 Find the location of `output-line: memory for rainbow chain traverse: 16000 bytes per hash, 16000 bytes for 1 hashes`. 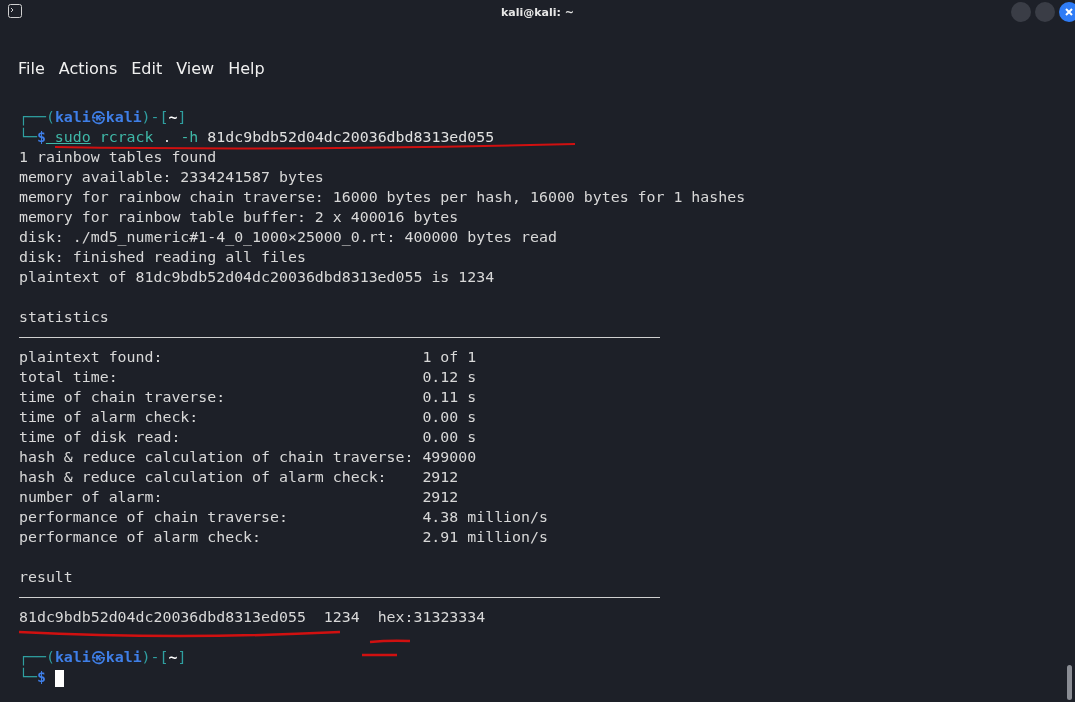

output-line: memory for rainbow chain traverse: 16000 bytes per hash, 16000 bytes for 1 hashes is located at coordinates (382, 197).